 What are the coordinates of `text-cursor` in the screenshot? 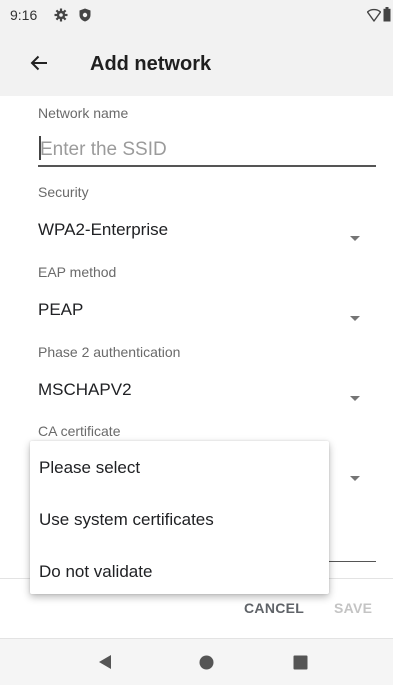 It's located at (40, 148).